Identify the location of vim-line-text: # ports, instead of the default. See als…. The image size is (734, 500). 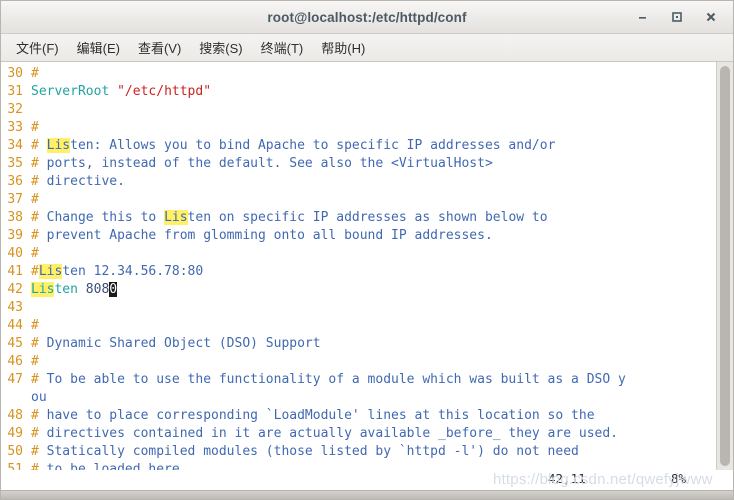
(262, 163).